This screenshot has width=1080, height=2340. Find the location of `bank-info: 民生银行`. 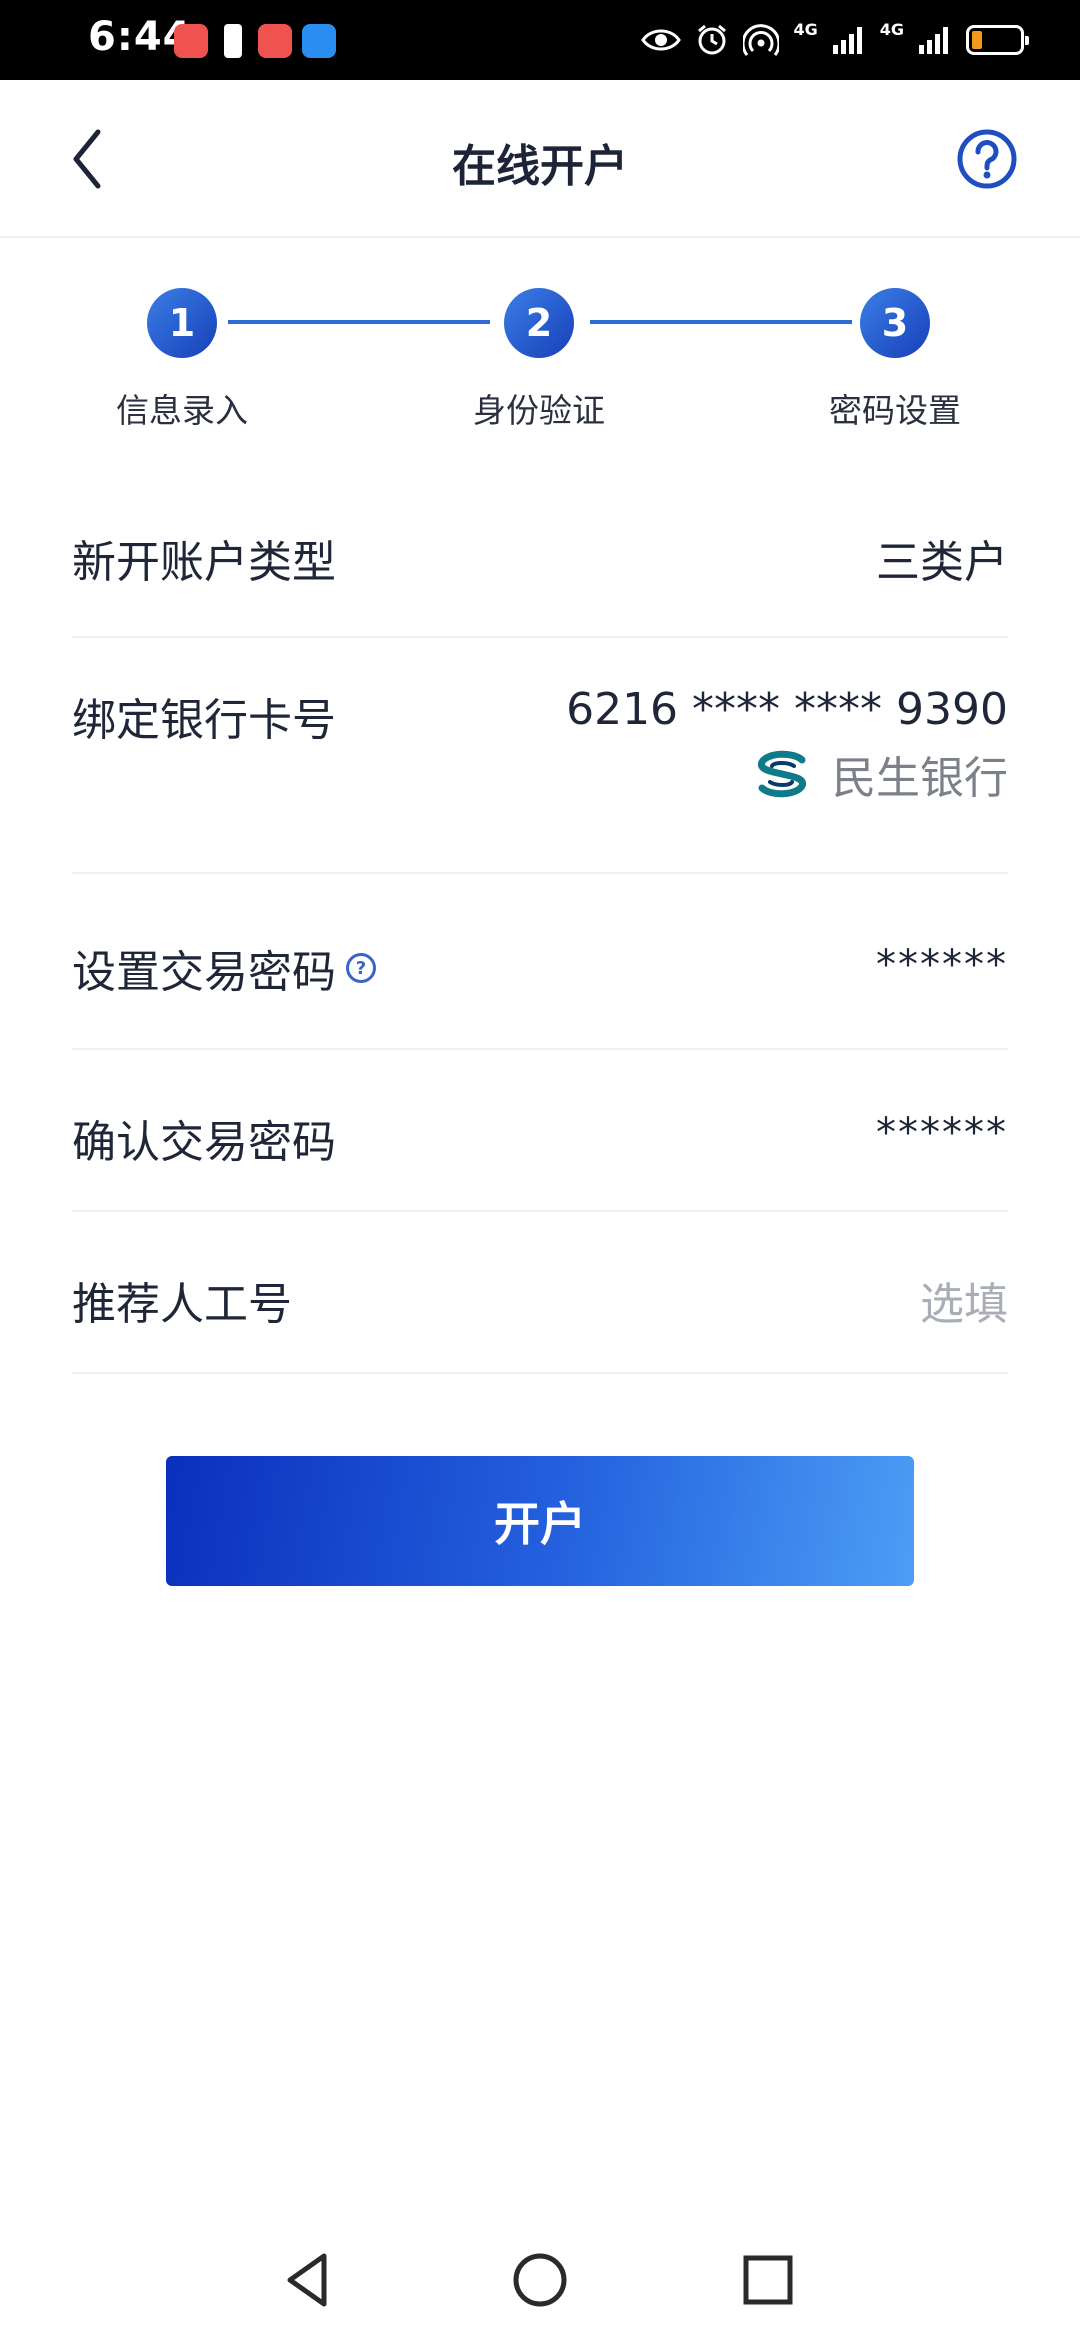

bank-info: 民生银行 is located at coordinates (881, 774).